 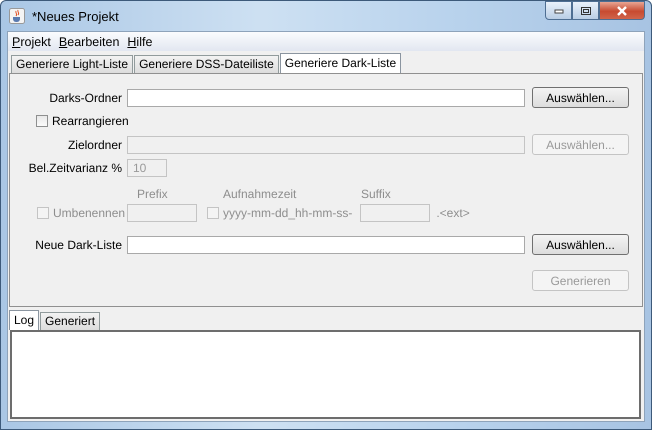 I want to click on field-label: Darks-Ordner, so click(x=85, y=97).